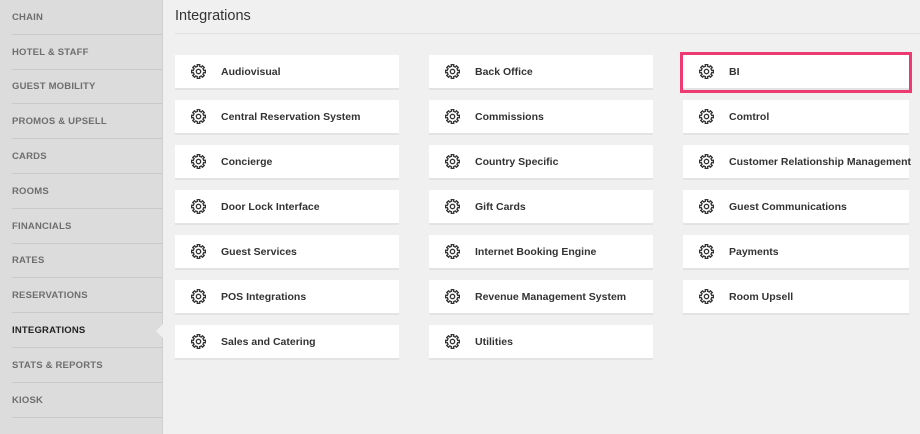 The image size is (920, 434). Describe the element at coordinates (796, 252) in the screenshot. I see `integration-card-payments: Payments` at that location.